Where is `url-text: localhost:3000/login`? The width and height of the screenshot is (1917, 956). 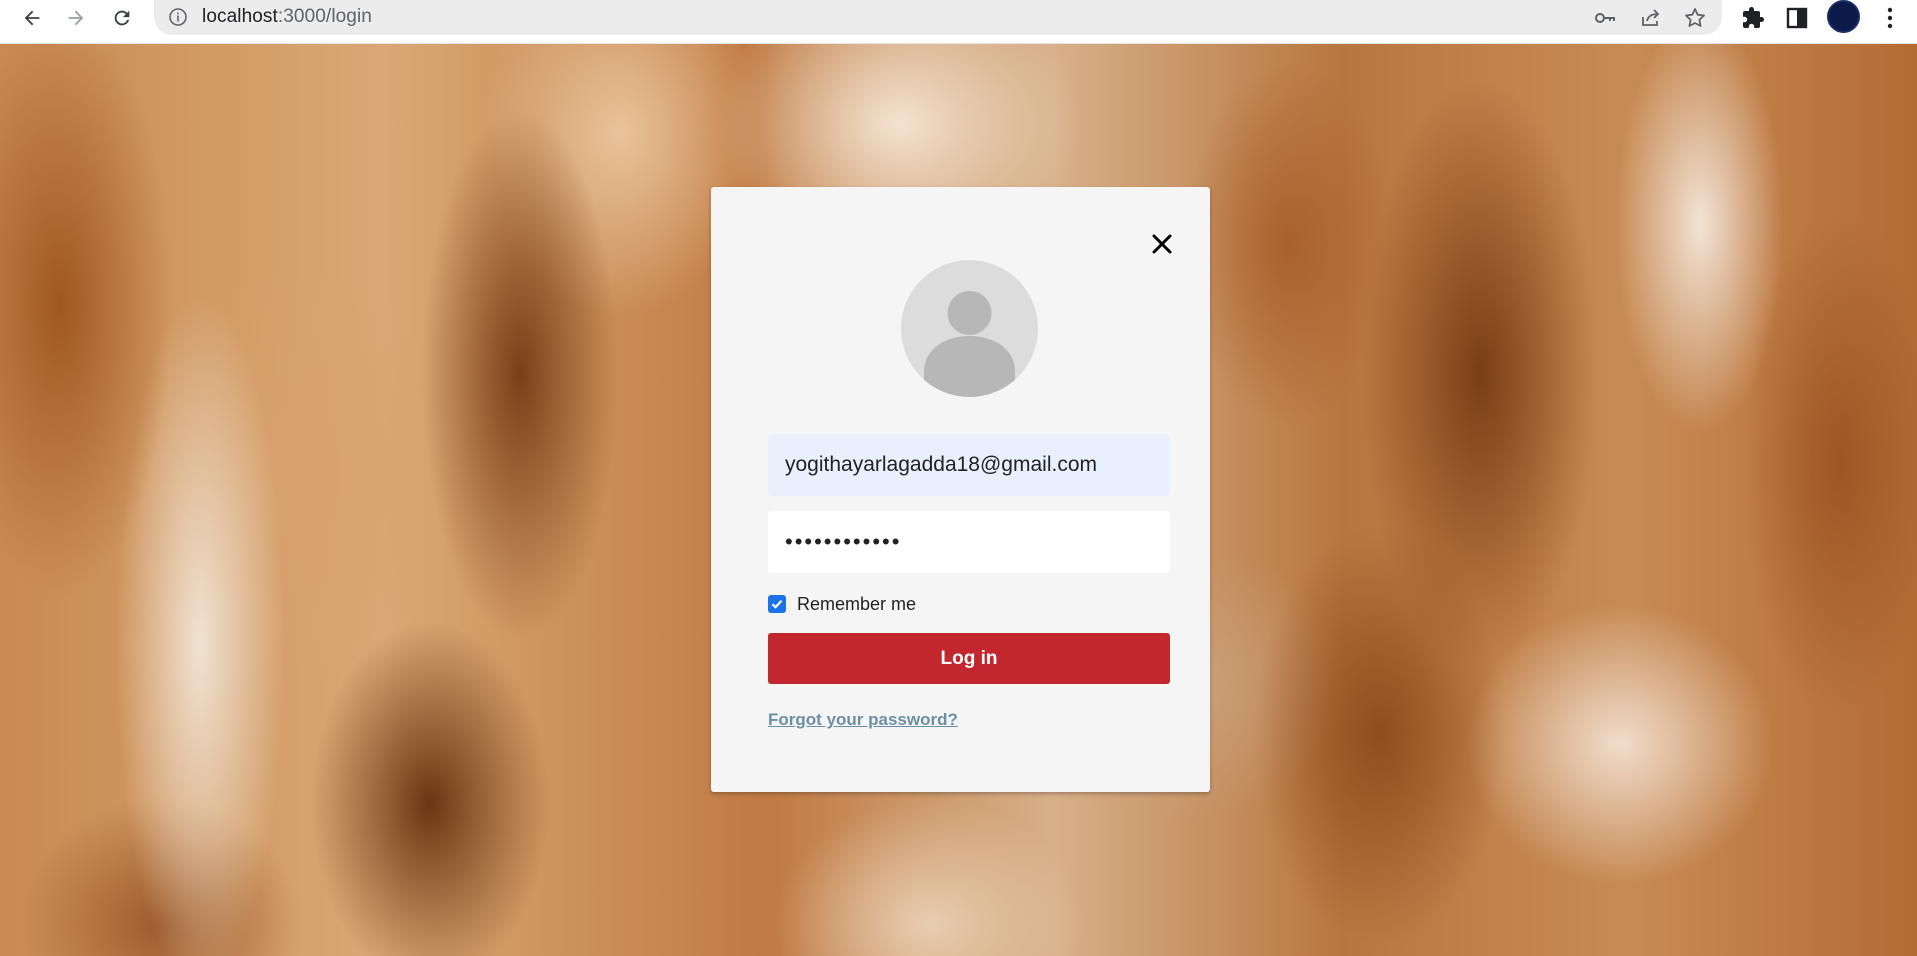
url-text: localhost:3000/login is located at coordinates (287, 17).